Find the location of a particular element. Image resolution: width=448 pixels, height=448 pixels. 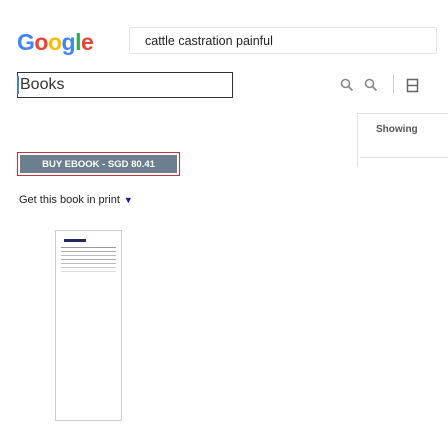

logo-letter: e is located at coordinates (87, 42).